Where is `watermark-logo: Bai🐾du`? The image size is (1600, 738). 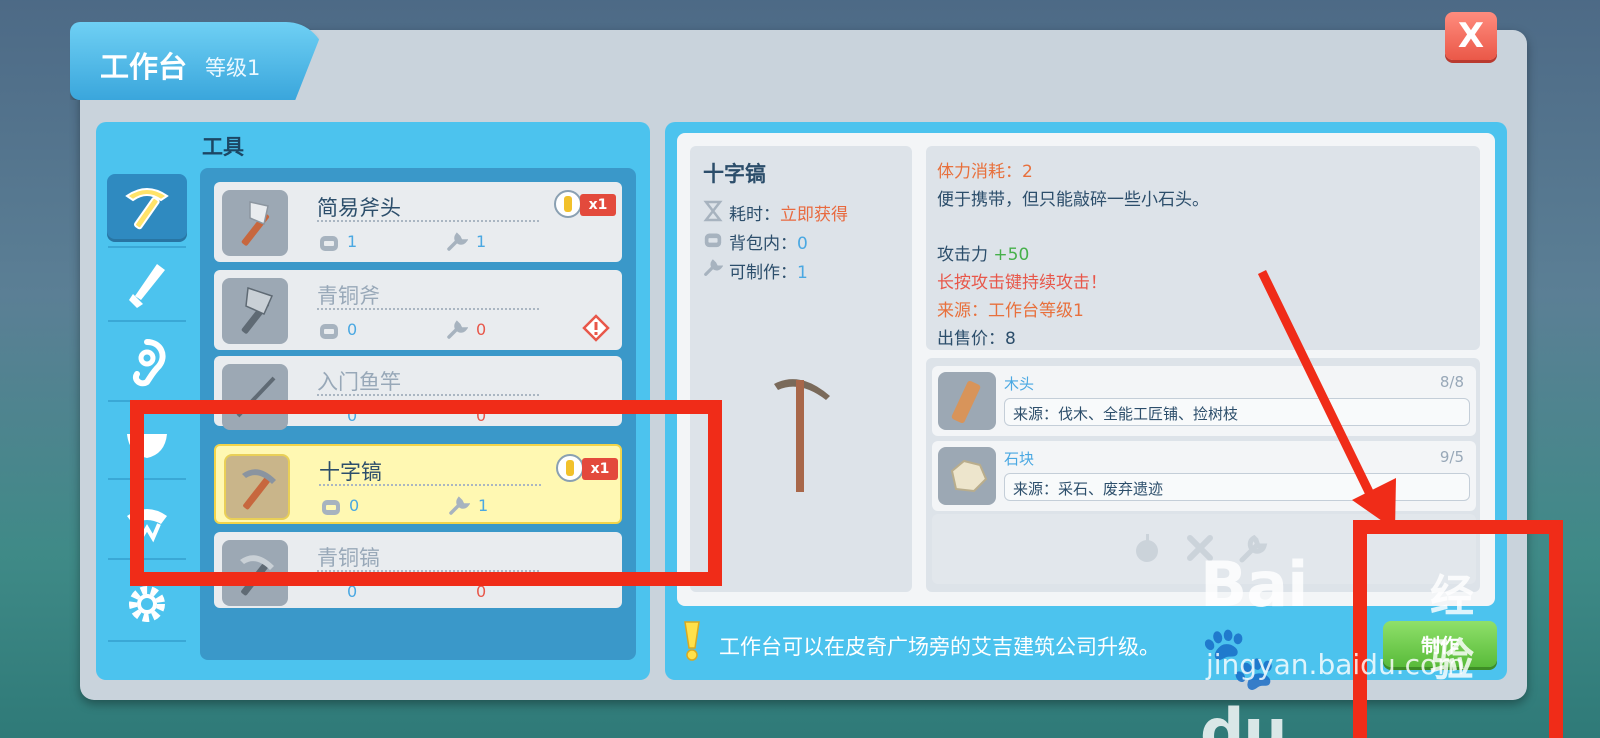
watermark-logo: Bai🐾du is located at coordinates (1254, 643).